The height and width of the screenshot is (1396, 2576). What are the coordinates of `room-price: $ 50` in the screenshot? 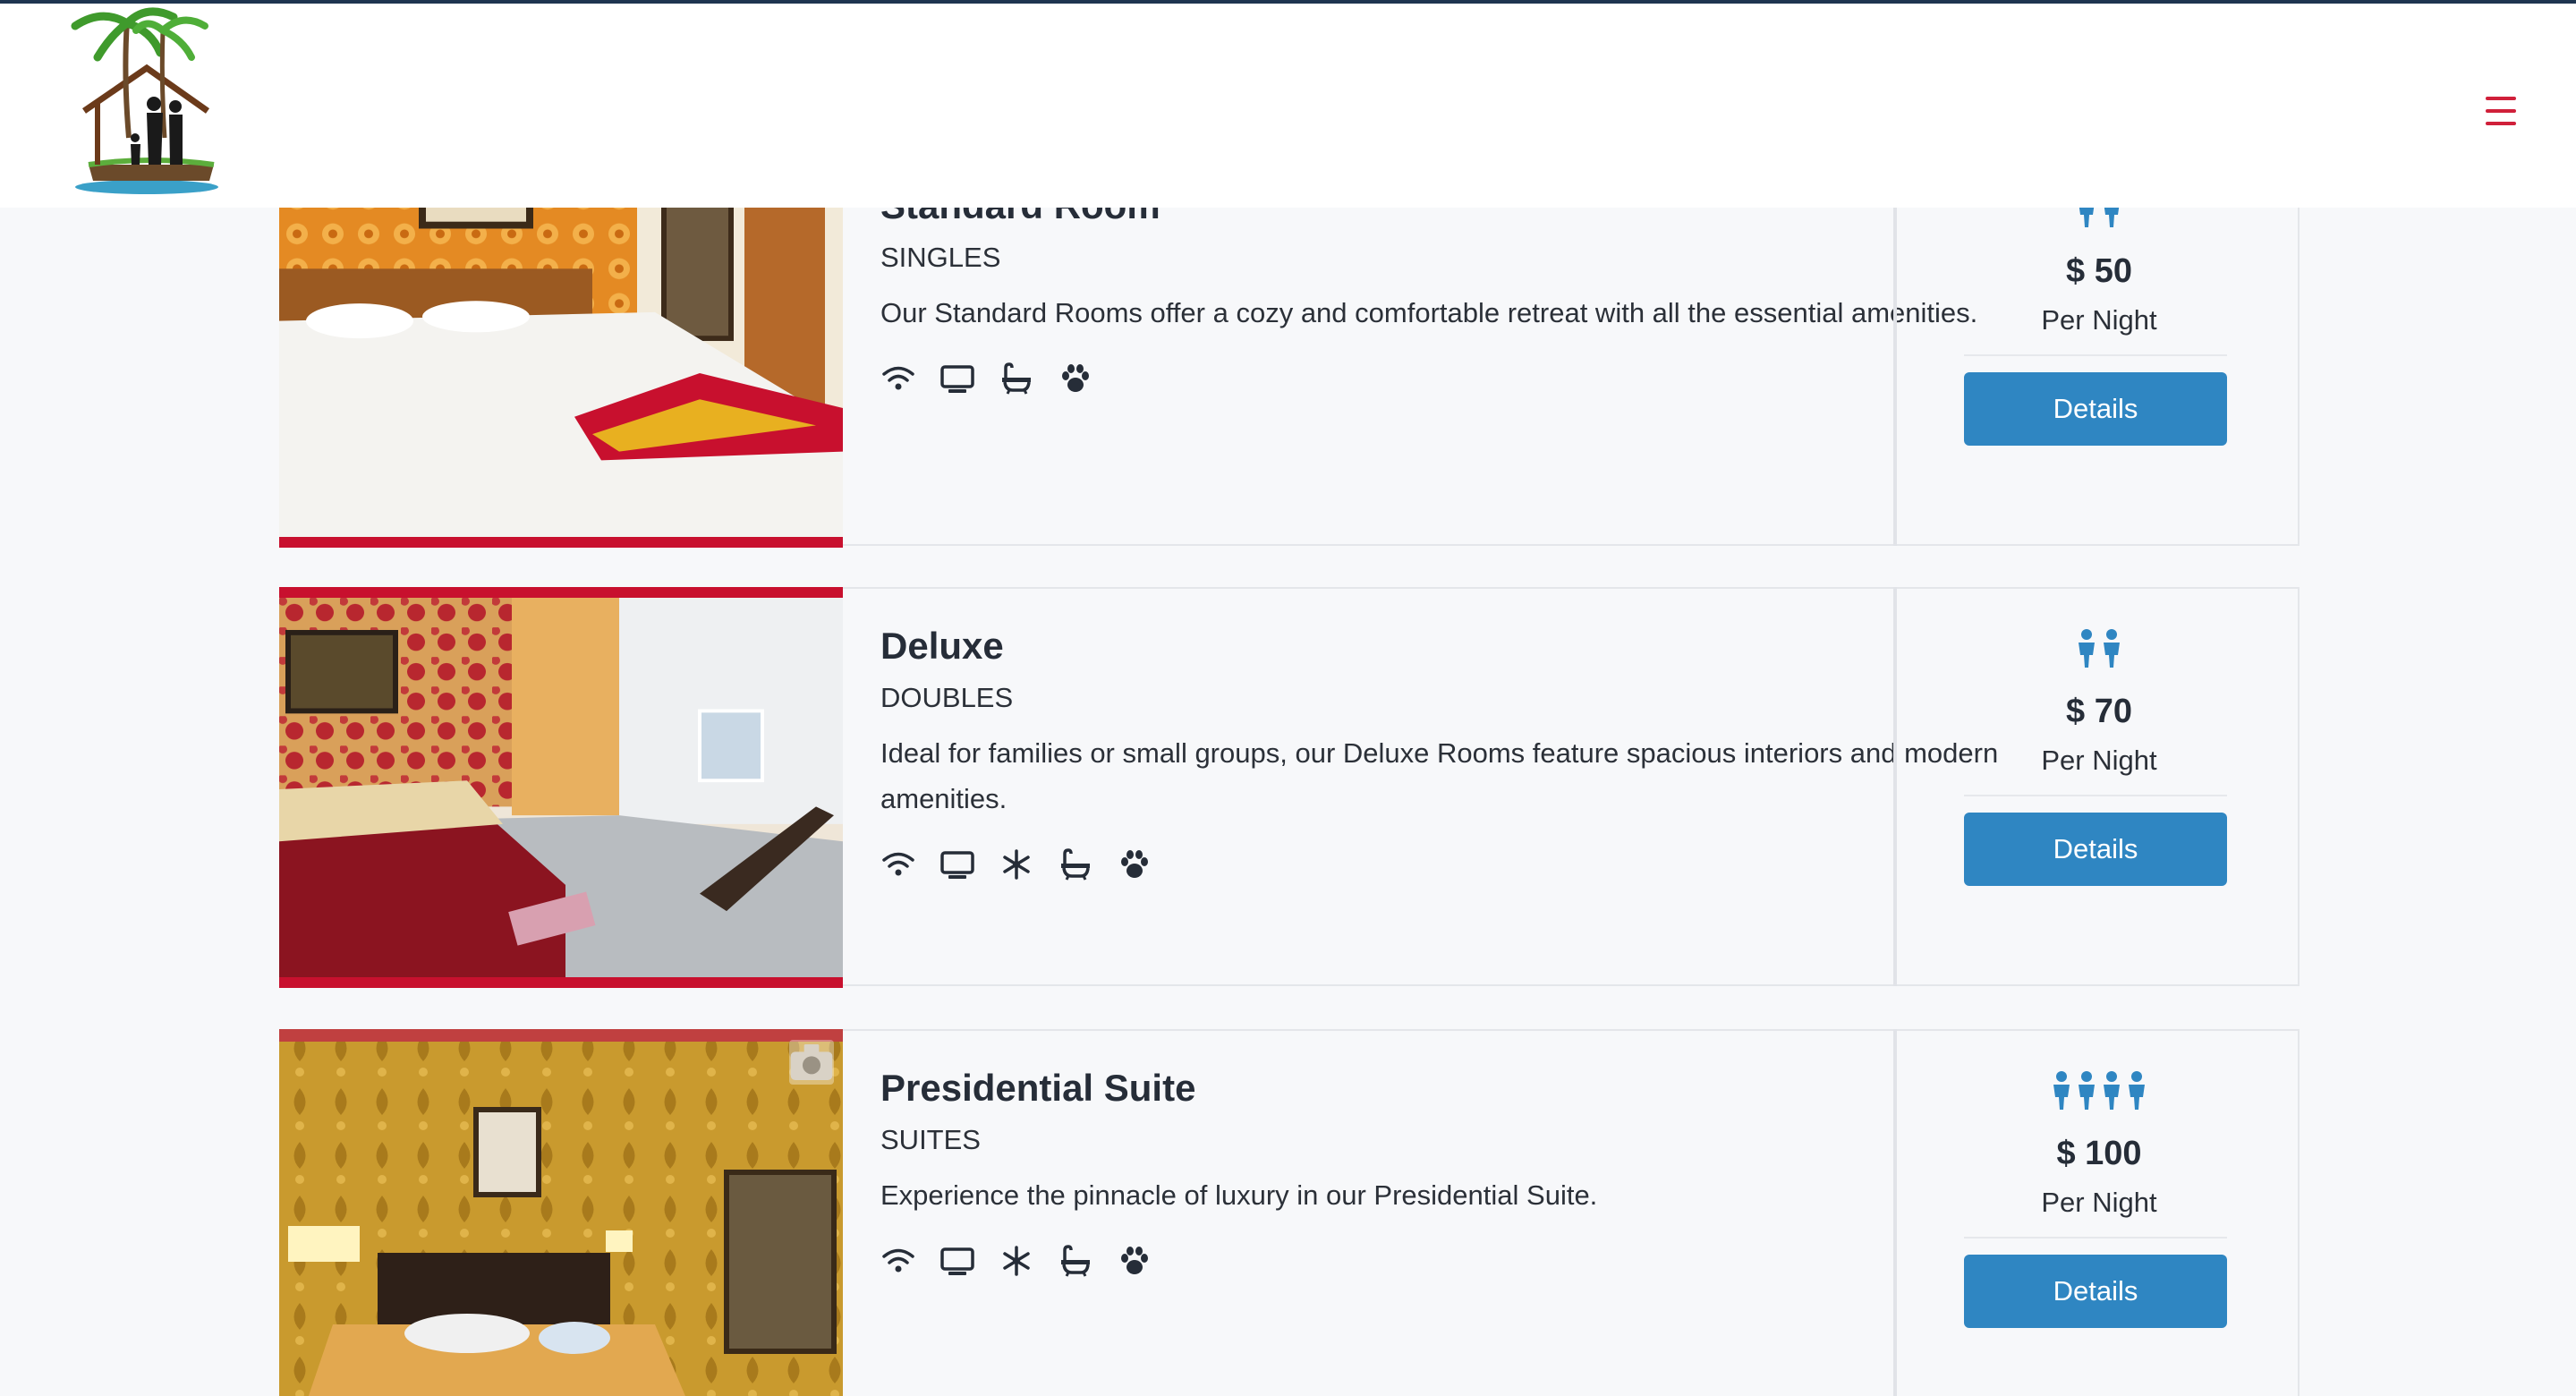 It's located at (2099, 271).